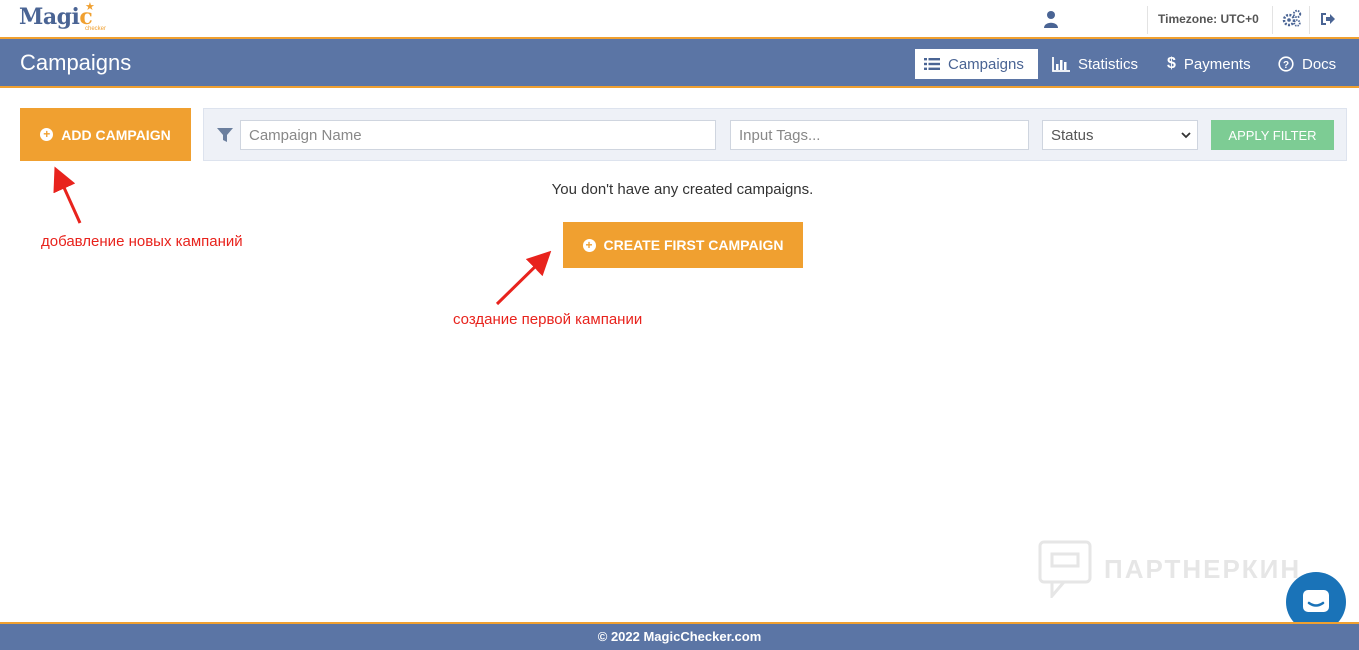 The image size is (1359, 650). What do you see at coordinates (1203, 568) in the screenshot?
I see `watermark-text: ПАРТНЕРКИН` at bounding box center [1203, 568].